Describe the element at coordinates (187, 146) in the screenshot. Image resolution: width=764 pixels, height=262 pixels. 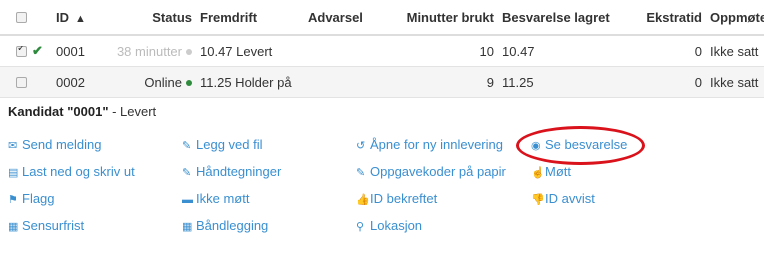
I see `paperclip-icon: ✎` at that location.